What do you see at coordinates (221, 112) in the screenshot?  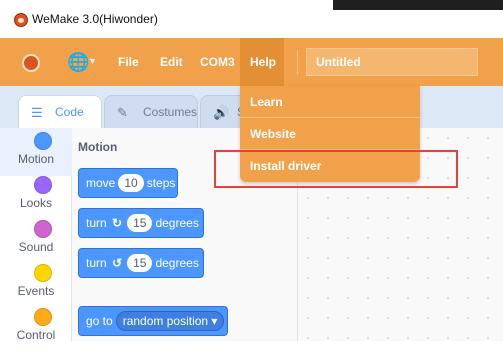 I see `speaker-icon: 🔊` at bounding box center [221, 112].